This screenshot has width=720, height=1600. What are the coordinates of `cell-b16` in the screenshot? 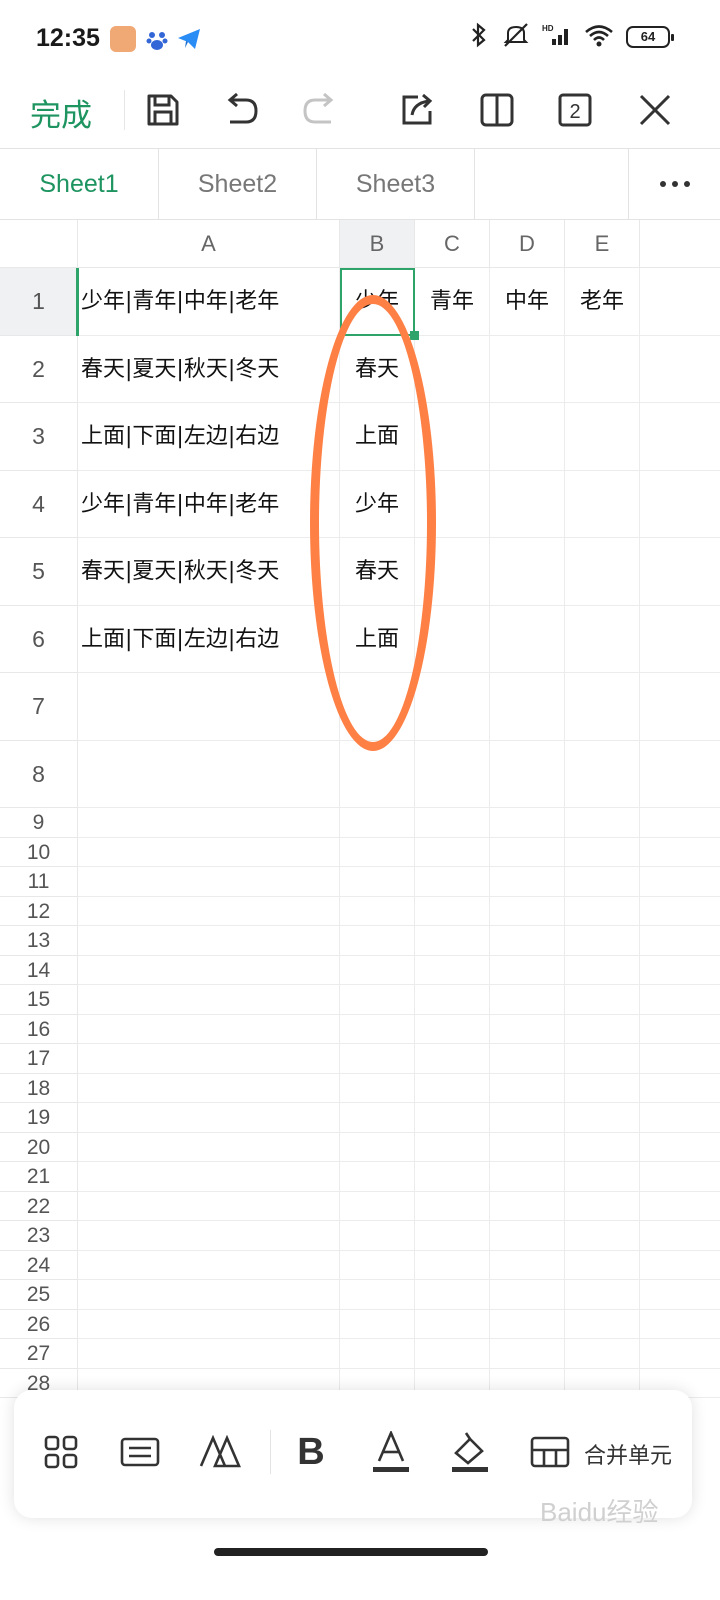 It's located at (377, 1029).